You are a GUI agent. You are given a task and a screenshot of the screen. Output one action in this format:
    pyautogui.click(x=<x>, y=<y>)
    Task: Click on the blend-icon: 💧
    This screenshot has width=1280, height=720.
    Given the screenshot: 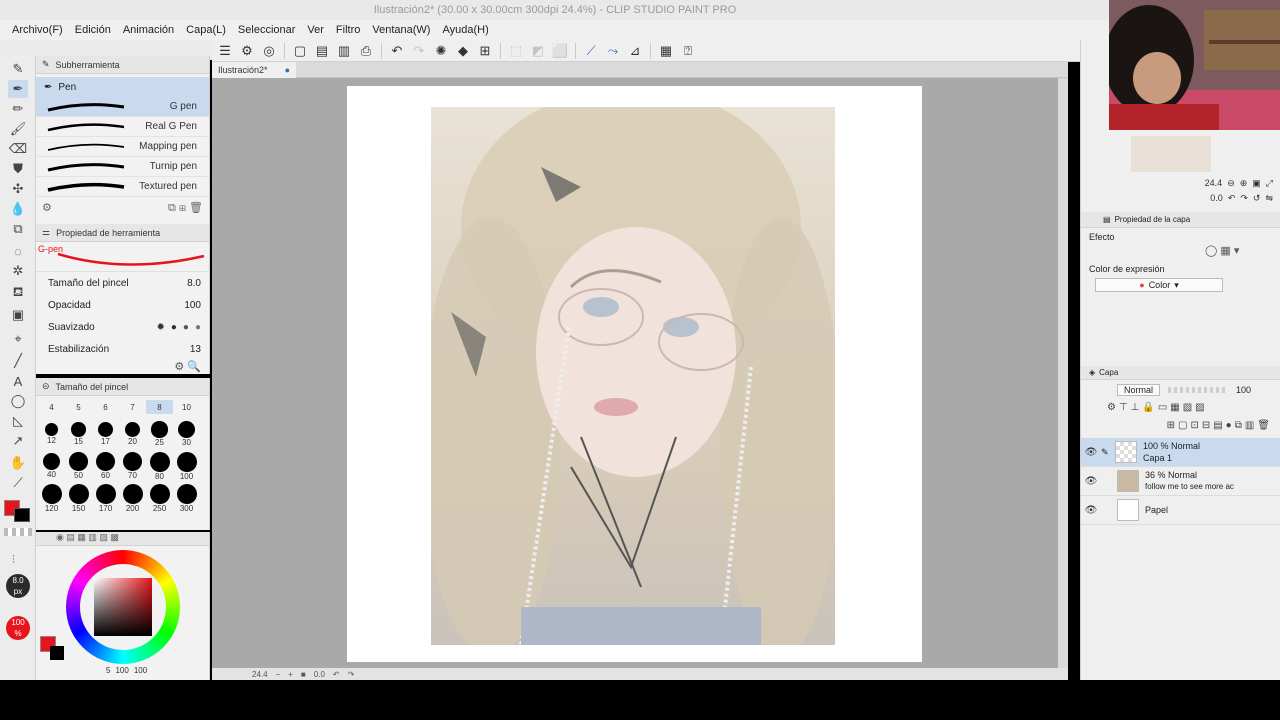 What is the action you would take?
    pyautogui.click(x=18, y=209)
    